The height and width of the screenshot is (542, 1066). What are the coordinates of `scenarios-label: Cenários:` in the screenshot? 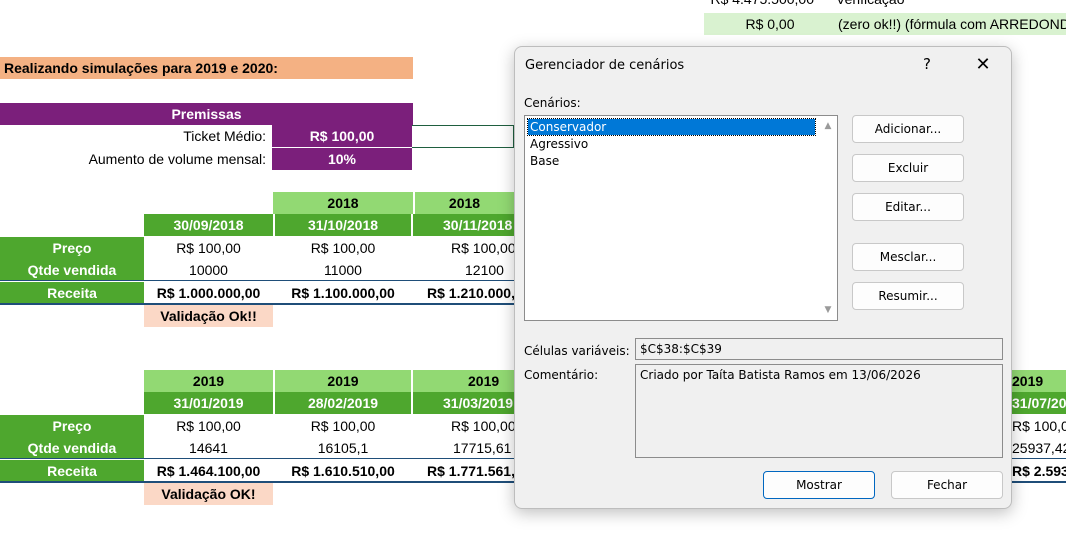 It's located at (552, 103).